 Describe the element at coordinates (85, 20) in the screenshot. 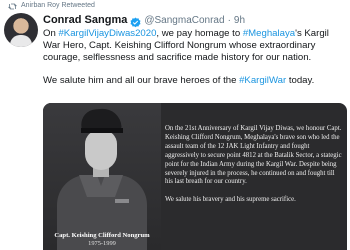

I see `display-name: Conrad Sangma` at that location.